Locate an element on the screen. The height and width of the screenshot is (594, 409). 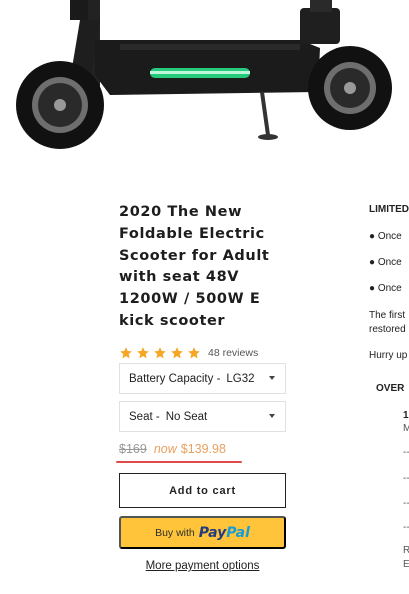
price-highlight-underline is located at coordinates (179, 462).